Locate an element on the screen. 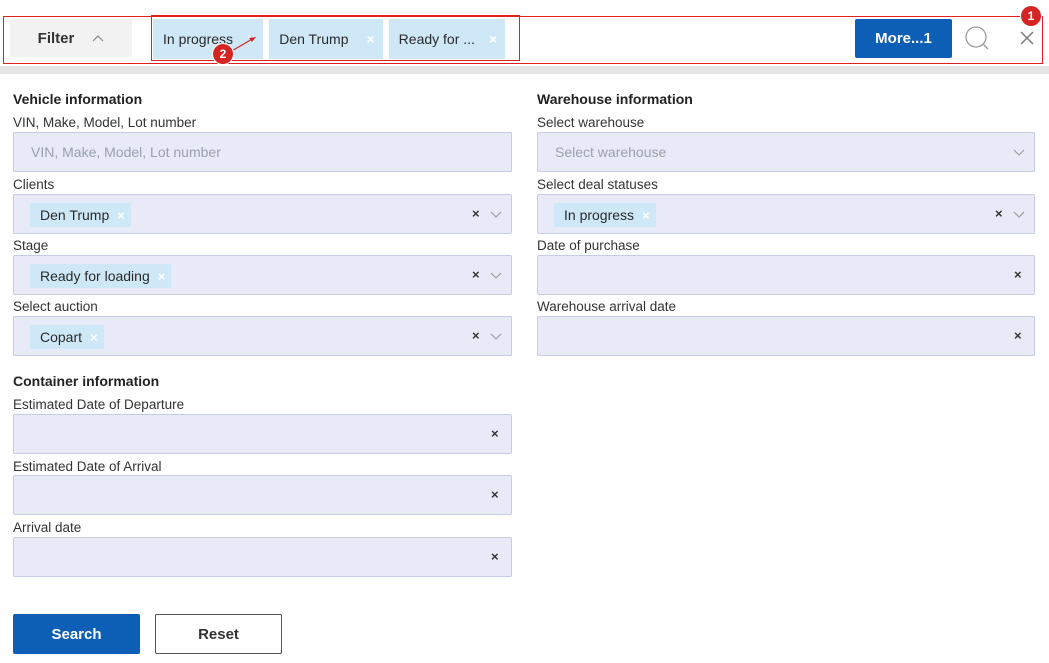  deal-status-tag: In progress × is located at coordinates (605, 215).